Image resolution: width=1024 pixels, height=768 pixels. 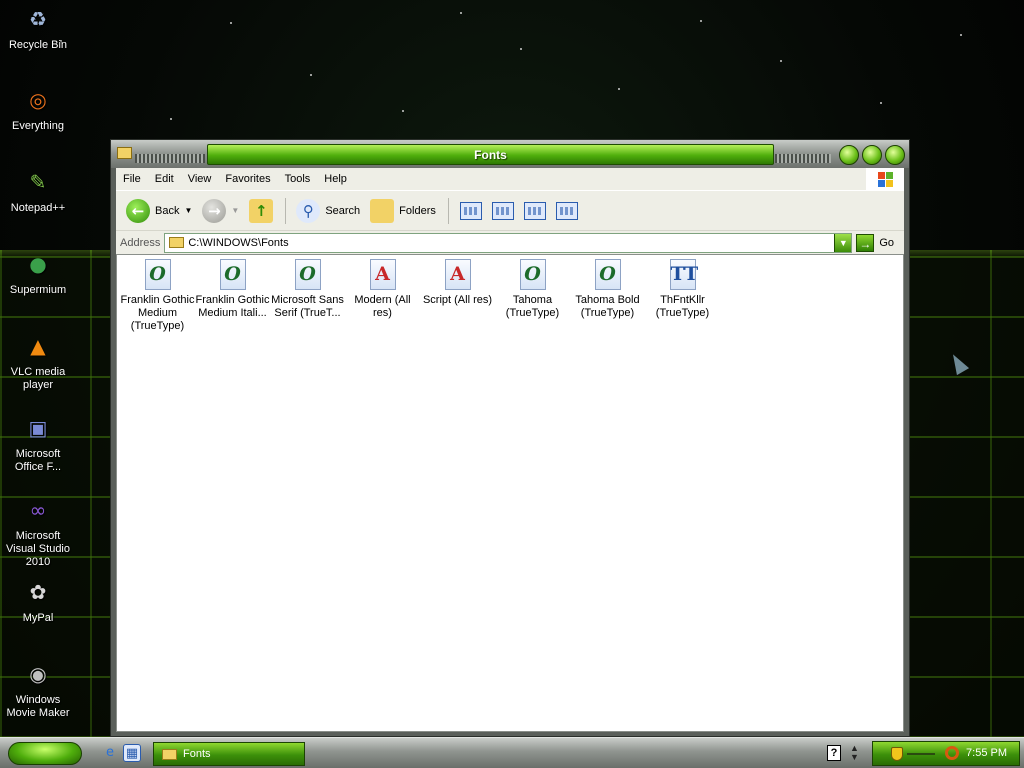 I want to click on address-input: C:\WINDOWS\Fonts ▼, so click(x=508, y=242).